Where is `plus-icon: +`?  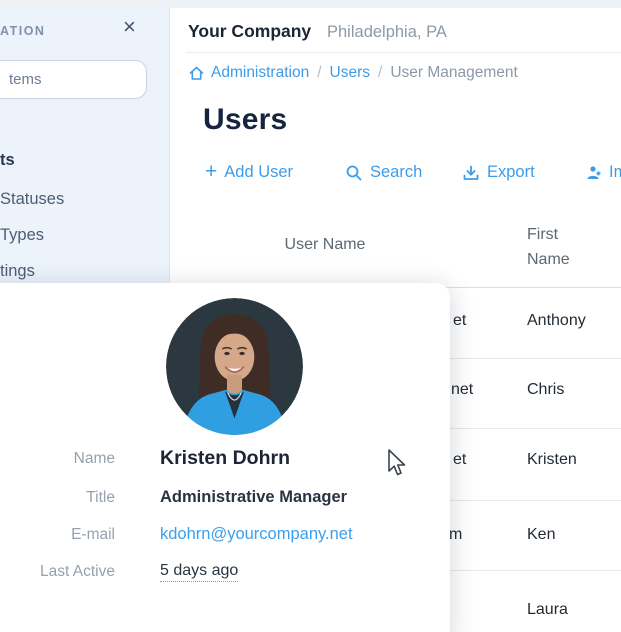 plus-icon: + is located at coordinates (211, 171).